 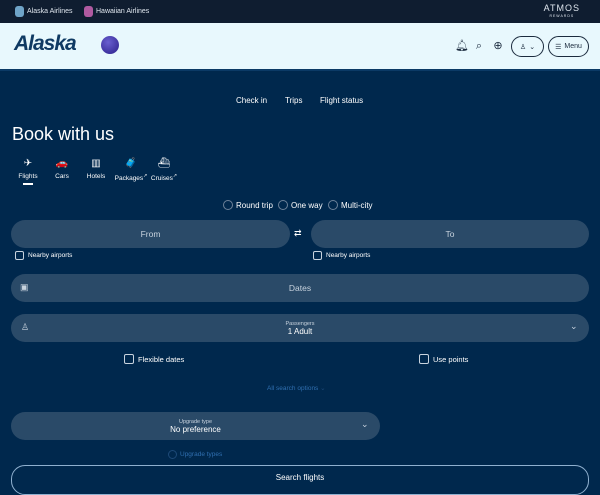 I want to click on checkbox-label: Flexible dates, so click(x=161, y=359).